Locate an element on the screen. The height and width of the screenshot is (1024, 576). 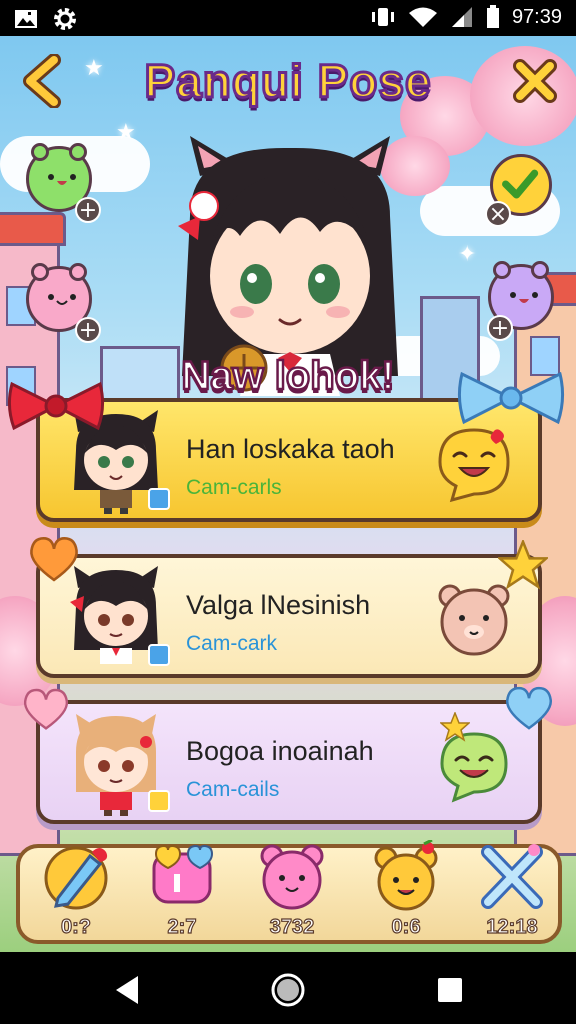
star-icon is located at coordinates (523, 565).